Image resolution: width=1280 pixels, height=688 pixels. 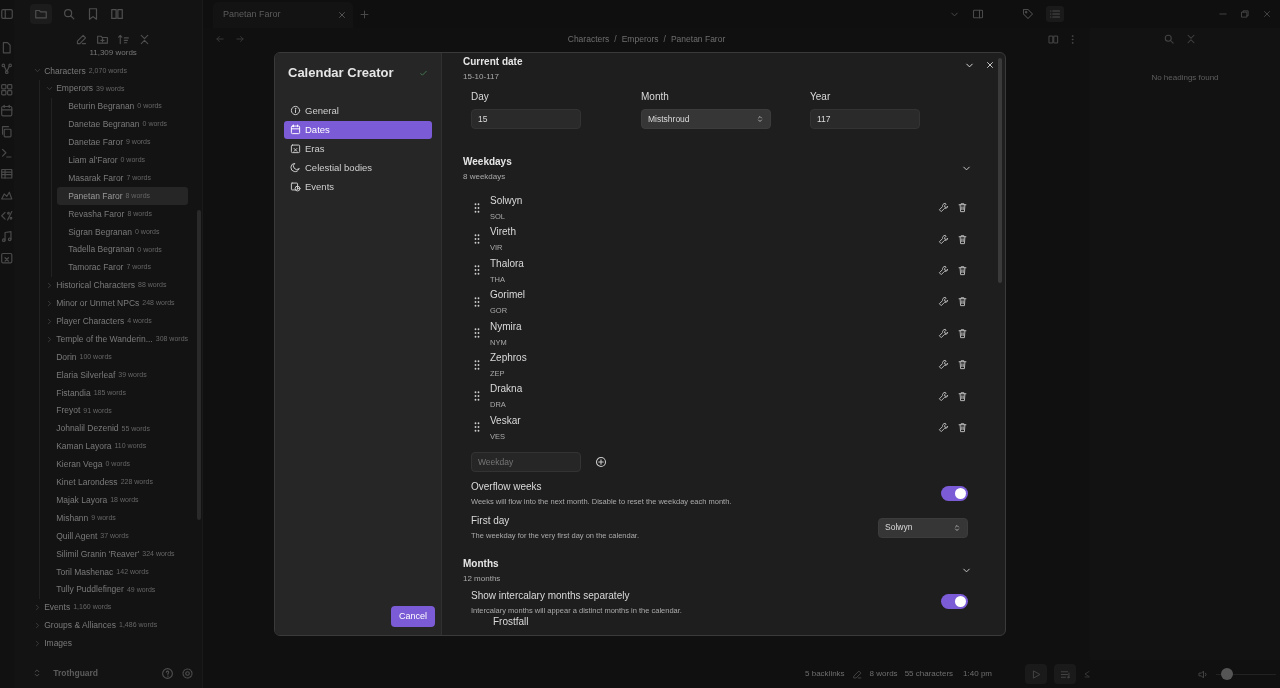 I want to click on weekday-input: Weekday, so click(x=526, y=462).